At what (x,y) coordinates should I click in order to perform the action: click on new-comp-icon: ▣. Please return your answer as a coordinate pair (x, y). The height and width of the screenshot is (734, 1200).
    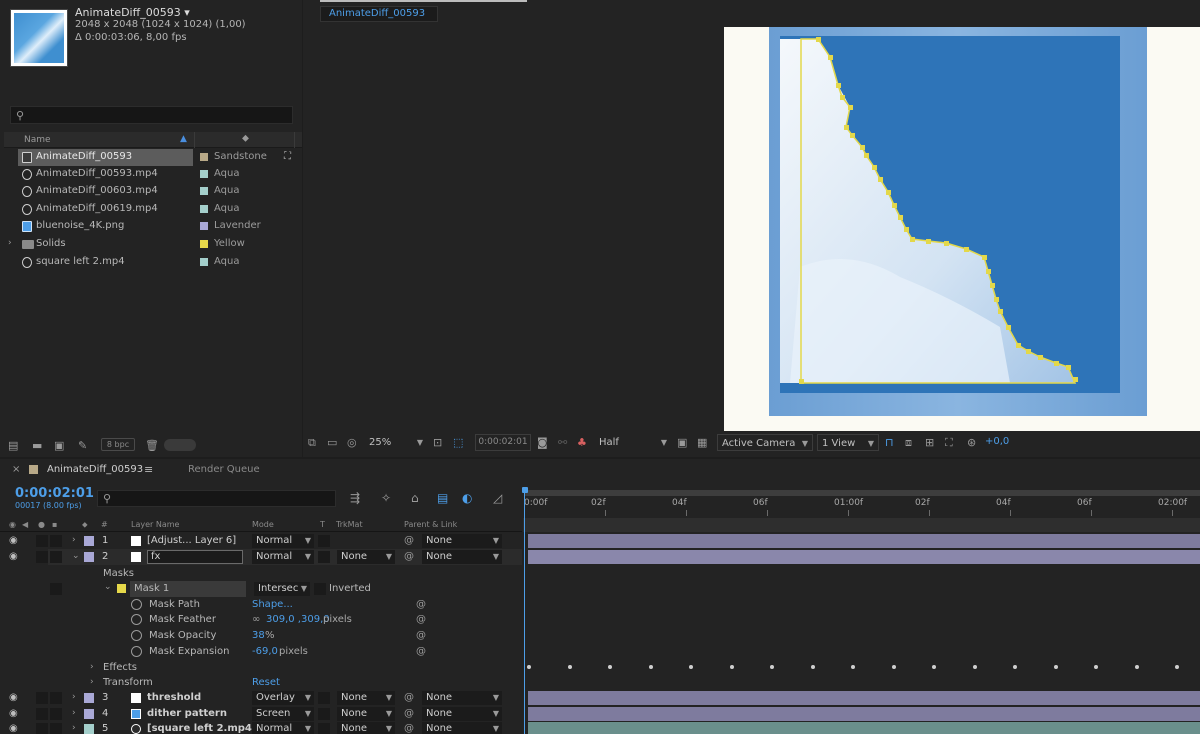
    Looking at the image, I should click on (59, 445).